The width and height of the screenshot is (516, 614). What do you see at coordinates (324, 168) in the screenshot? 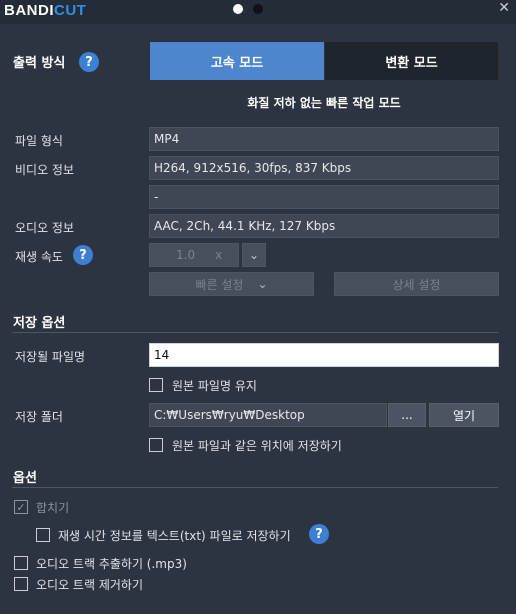
I see `video-info-field: H264, 912x516, 30fps, 837 Kbps` at bounding box center [324, 168].